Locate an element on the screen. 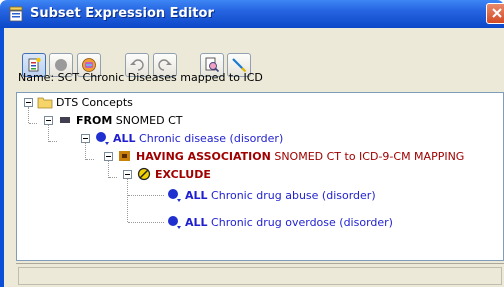  having-keyword: HAVING ASSOCIATION is located at coordinates (203, 156).